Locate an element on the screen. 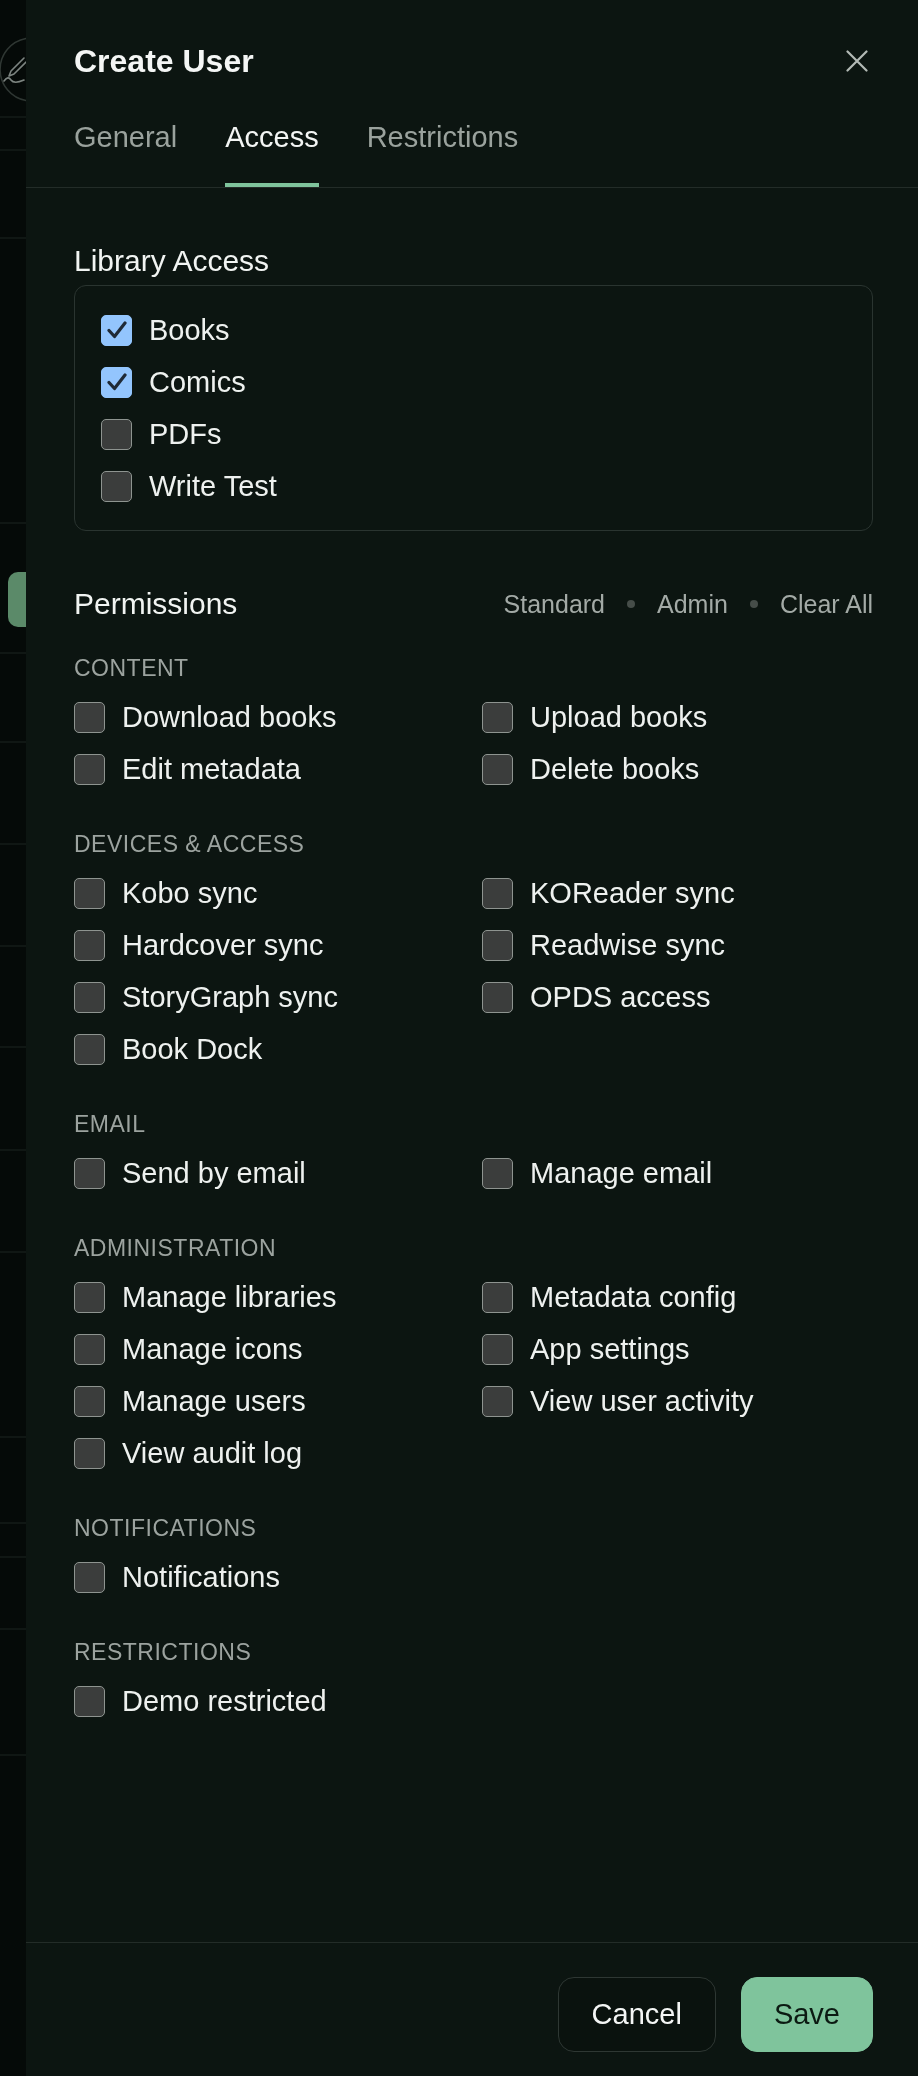 The image size is (918, 2076). checkbox-label: Hardcover sync is located at coordinates (223, 945).